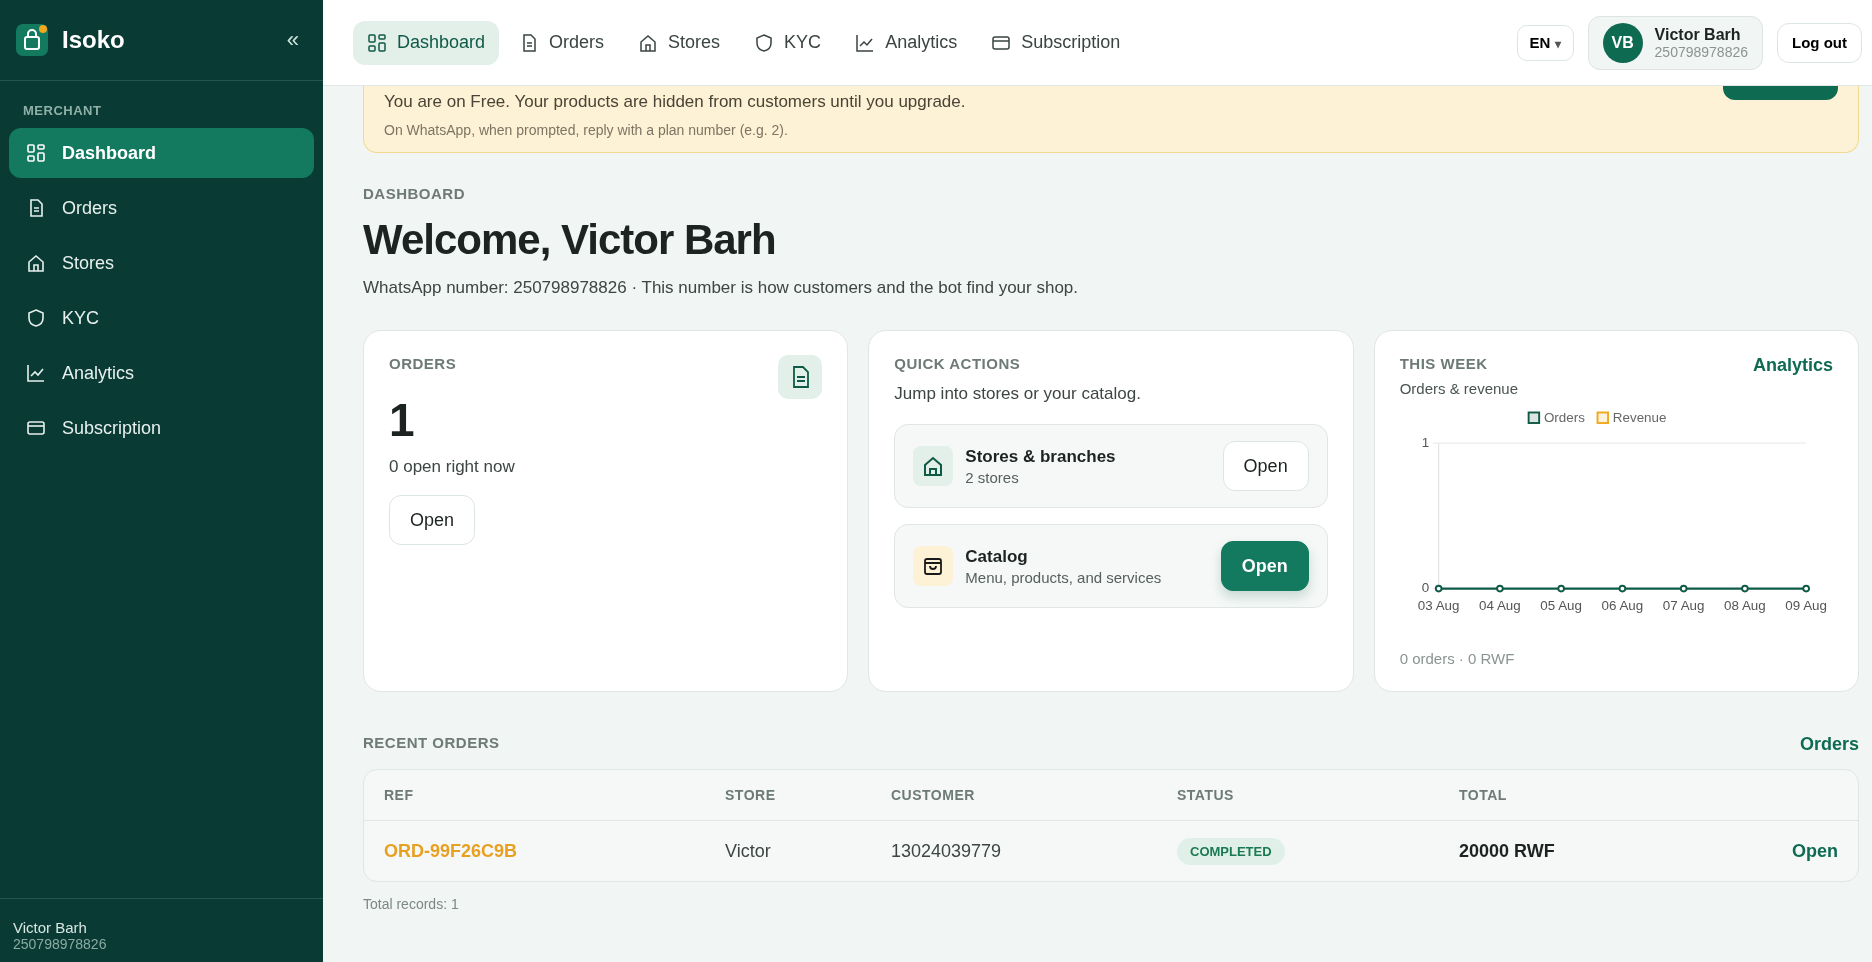 This screenshot has width=1872, height=962. Describe the element at coordinates (958, 363) in the screenshot. I see `card-label: QUICK ACTIONS` at that location.